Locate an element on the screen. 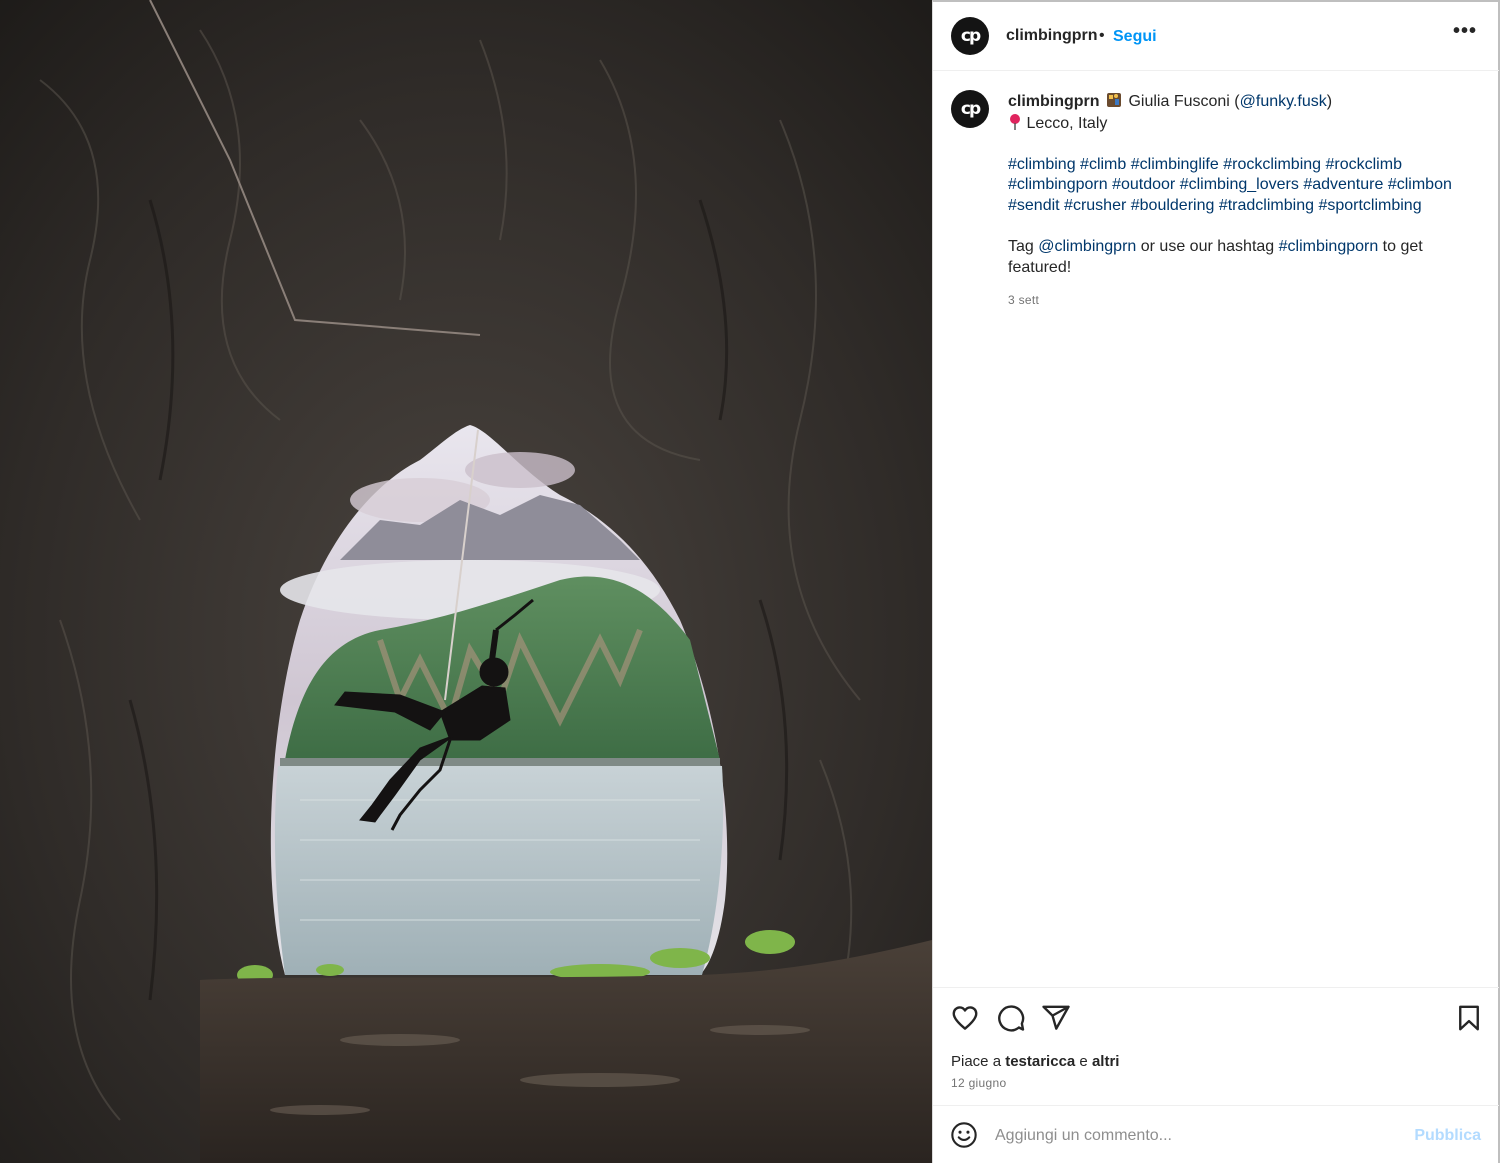 The width and height of the screenshot is (1500, 1163). location-text: Lecco, Italy is located at coordinates (1067, 123).